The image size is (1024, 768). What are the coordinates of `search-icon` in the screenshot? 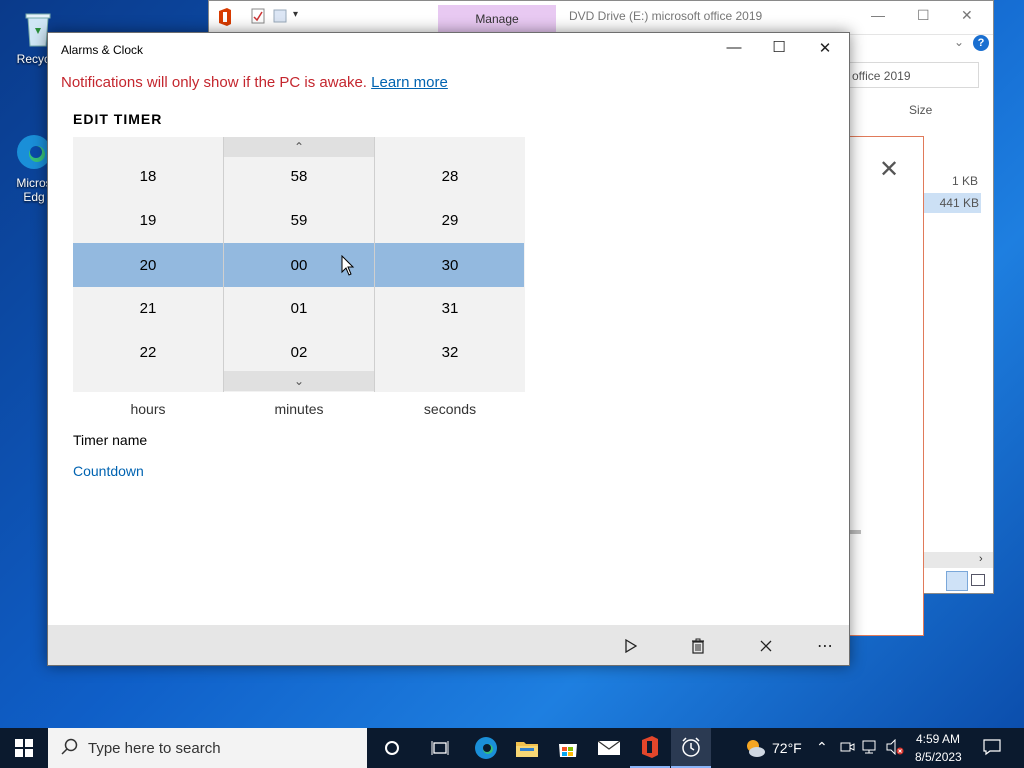 It's located at (69, 749).